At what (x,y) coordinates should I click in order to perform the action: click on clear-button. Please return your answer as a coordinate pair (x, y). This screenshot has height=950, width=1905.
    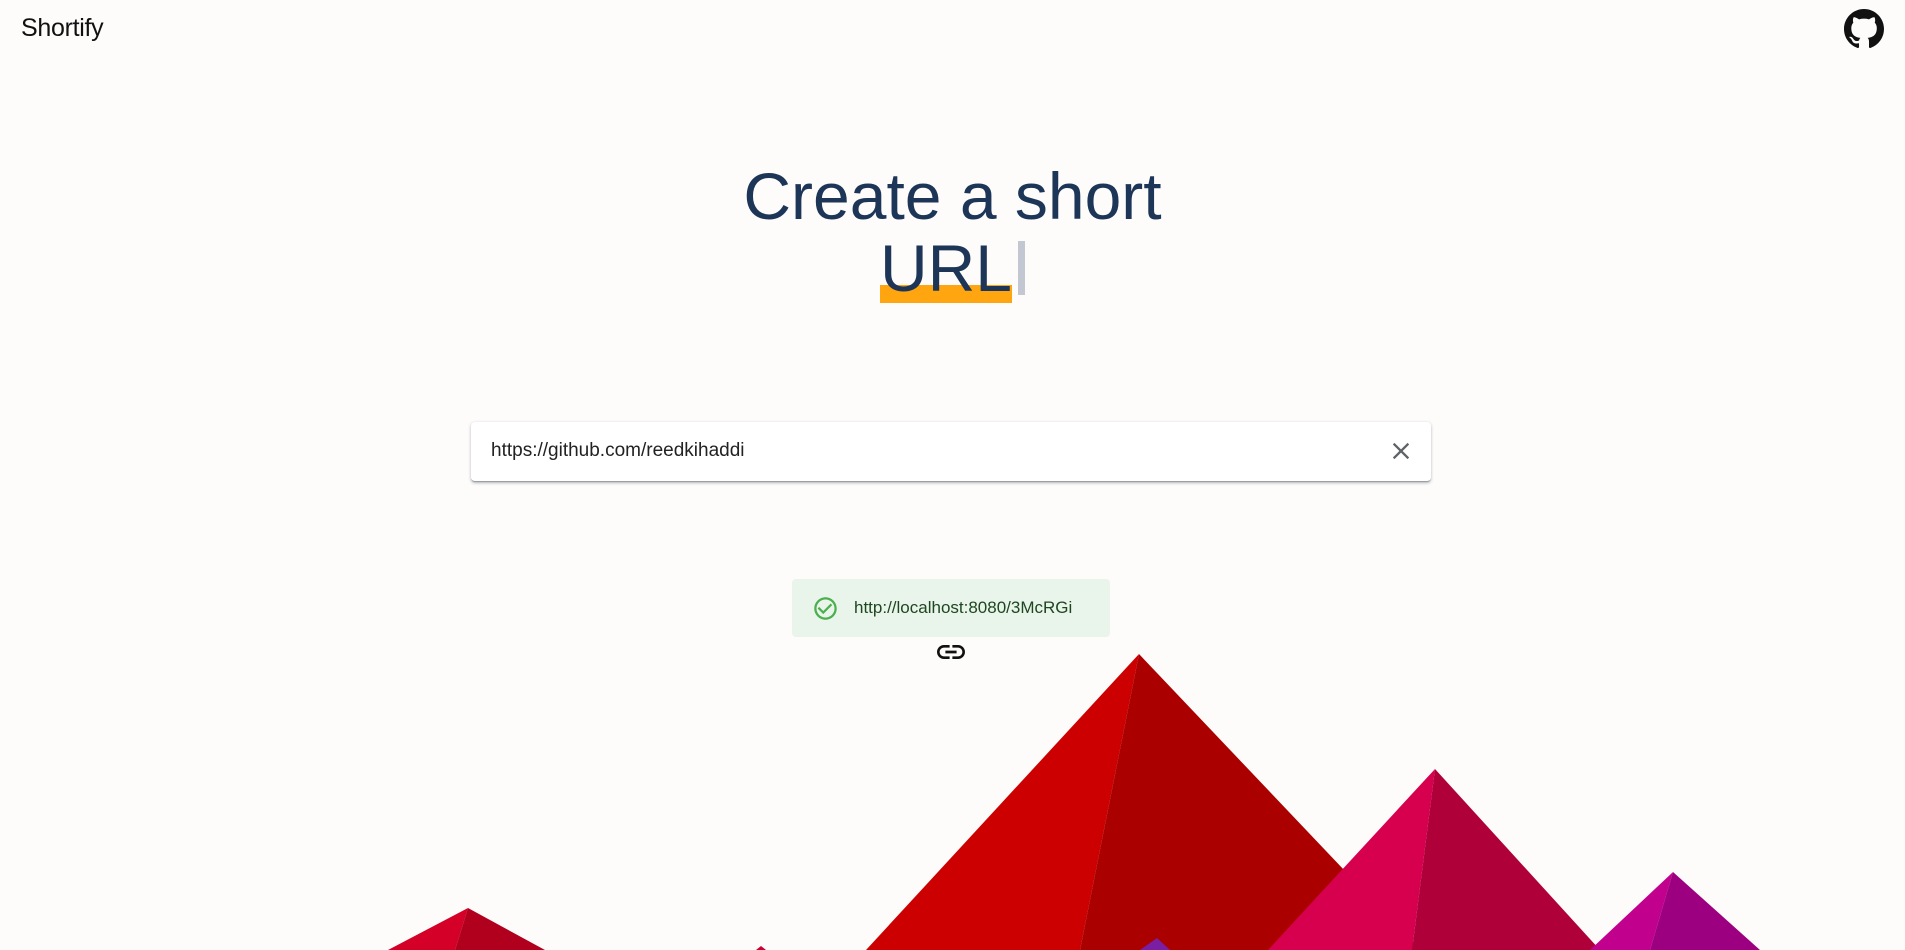
    Looking at the image, I should click on (1401, 451).